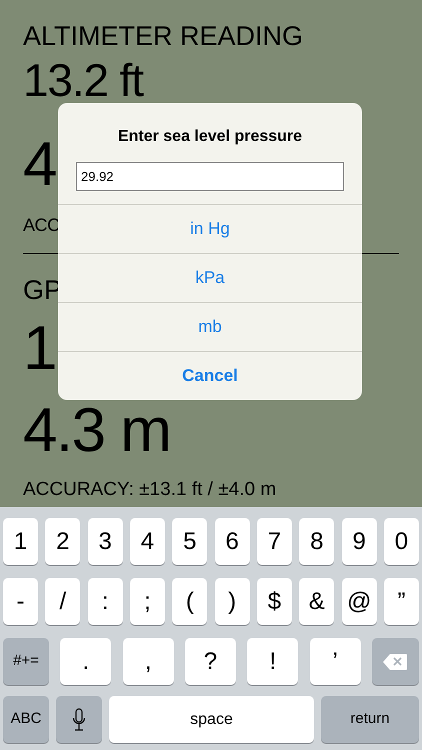 This screenshot has height=750, width=422. What do you see at coordinates (359, 541) in the screenshot?
I see `keyboard-key: 9` at bounding box center [359, 541].